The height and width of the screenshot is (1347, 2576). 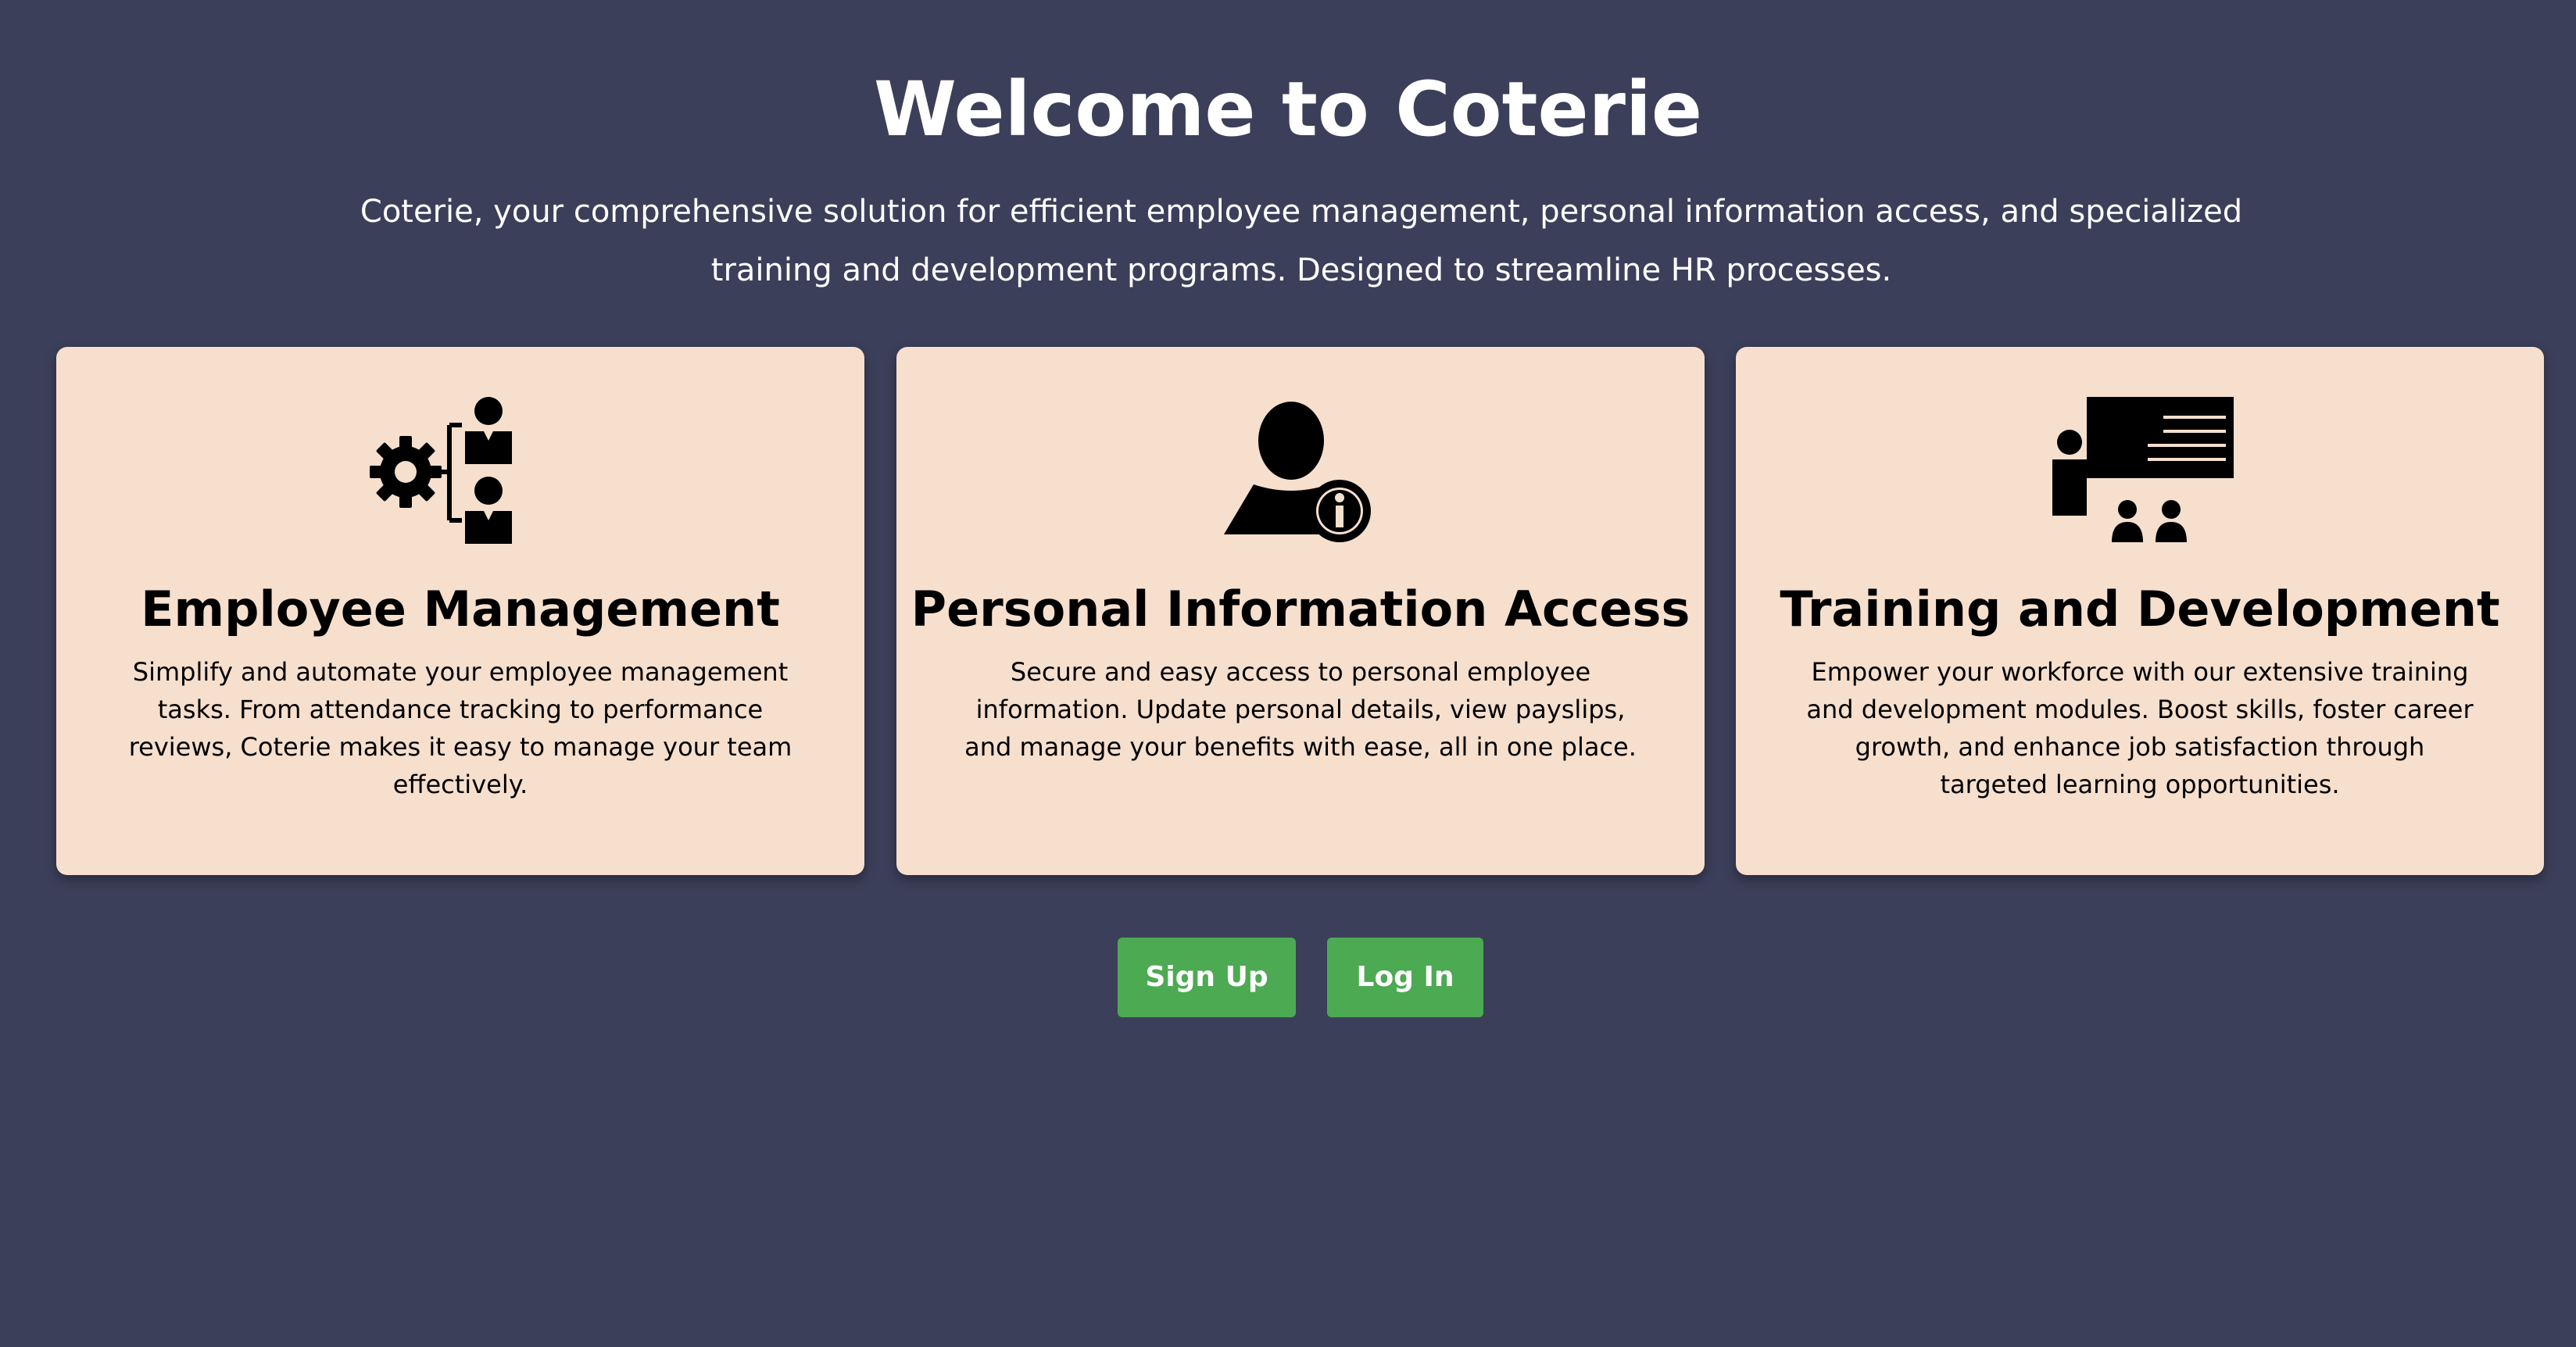 I want to click on personal-info-icon, so click(x=1300, y=472).